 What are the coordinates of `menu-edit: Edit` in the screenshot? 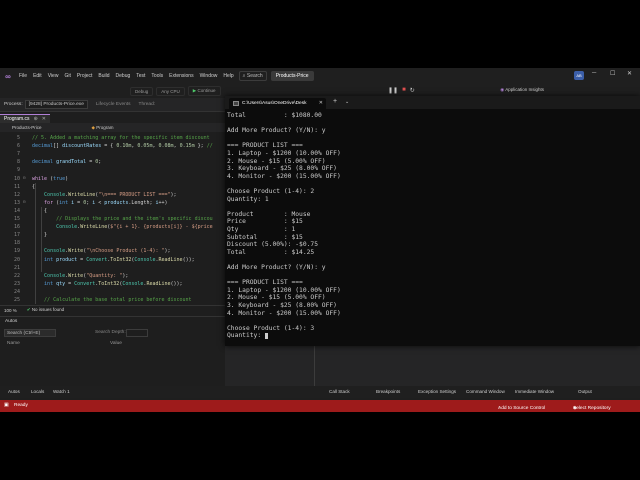 It's located at (37, 76).